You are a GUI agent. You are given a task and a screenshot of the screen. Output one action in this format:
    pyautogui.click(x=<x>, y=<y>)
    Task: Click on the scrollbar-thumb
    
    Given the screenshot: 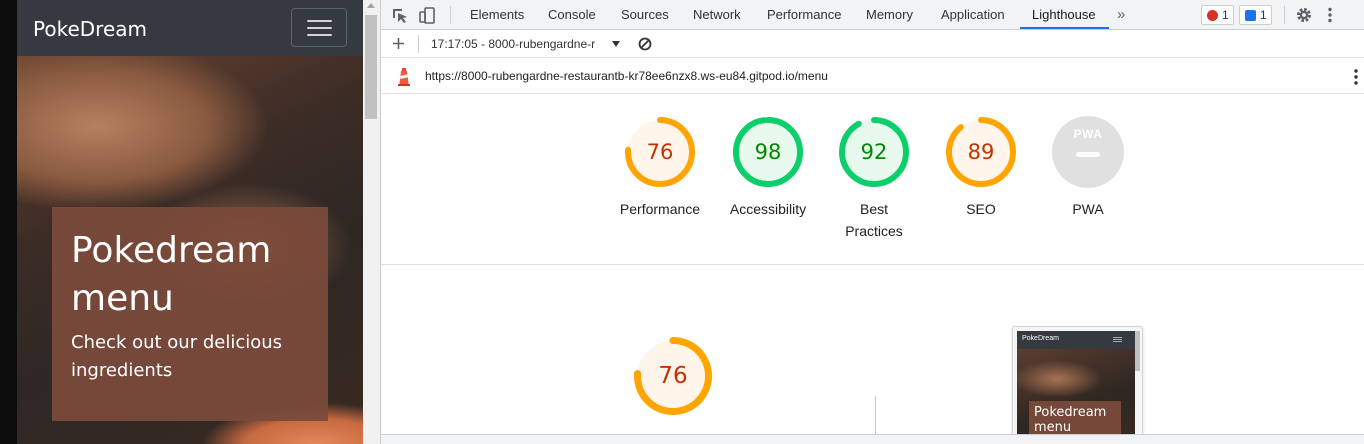 What is the action you would take?
    pyautogui.click(x=371, y=67)
    